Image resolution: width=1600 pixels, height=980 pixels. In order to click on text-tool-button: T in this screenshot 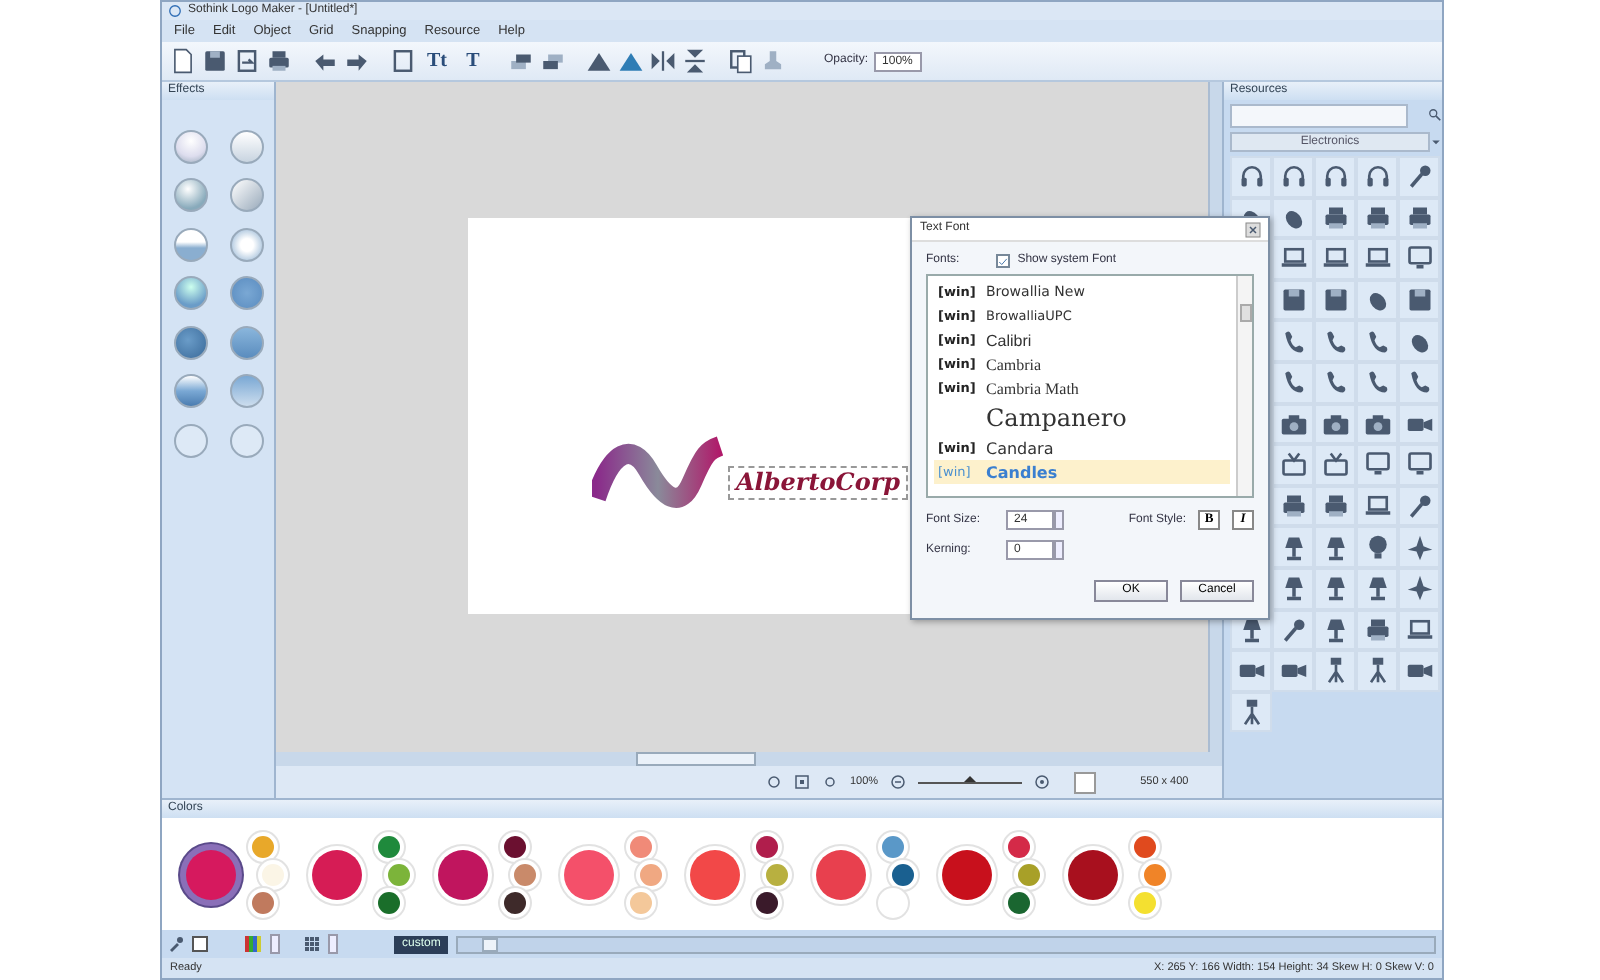, I will do `click(473, 61)`.